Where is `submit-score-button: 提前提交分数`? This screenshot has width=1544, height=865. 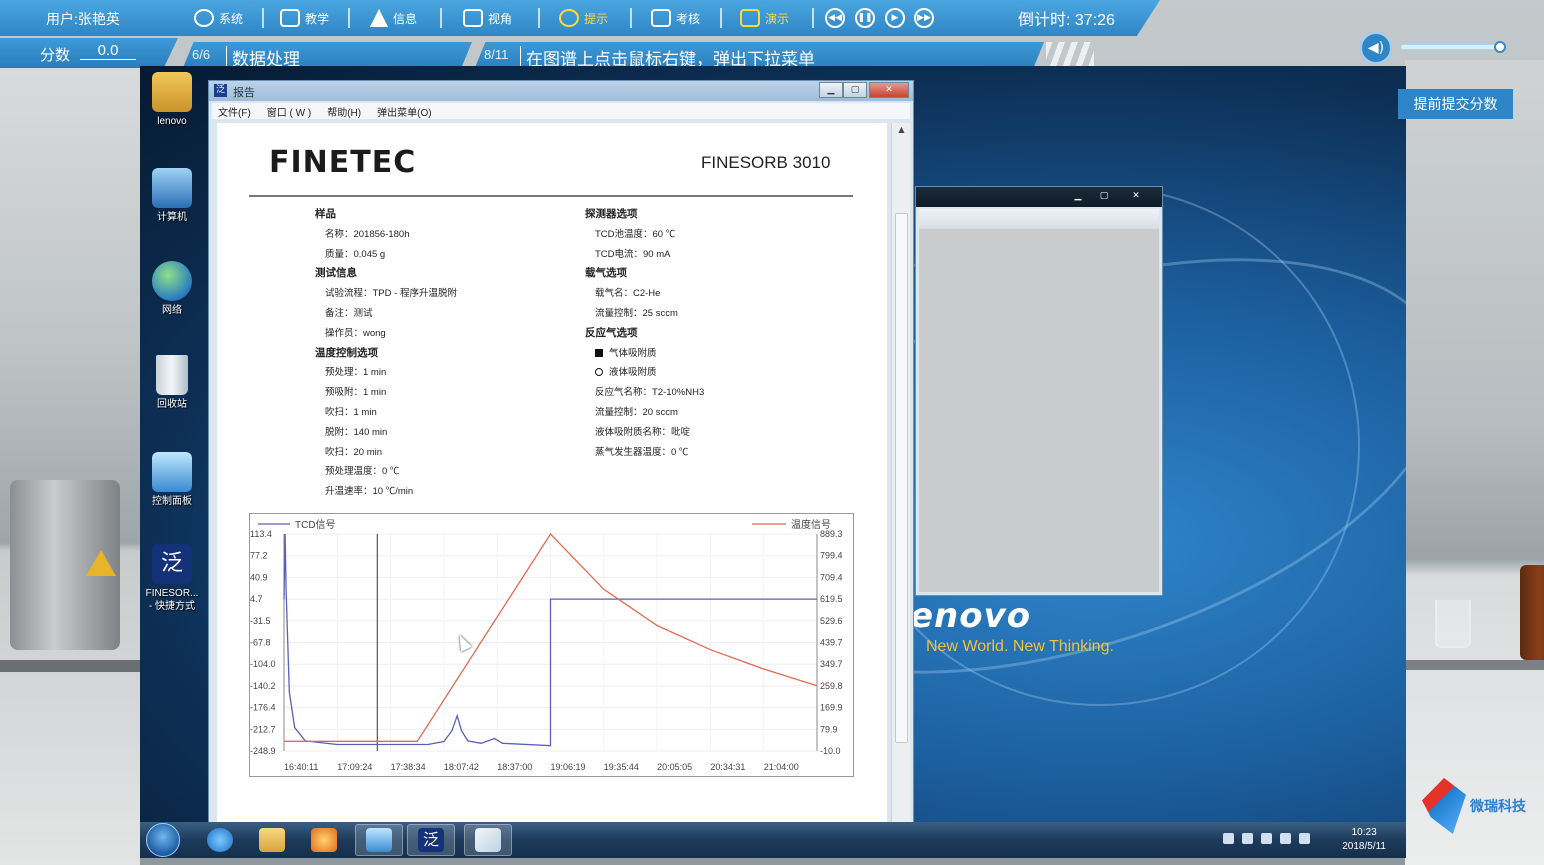 submit-score-button: 提前提交分数 is located at coordinates (1455, 104).